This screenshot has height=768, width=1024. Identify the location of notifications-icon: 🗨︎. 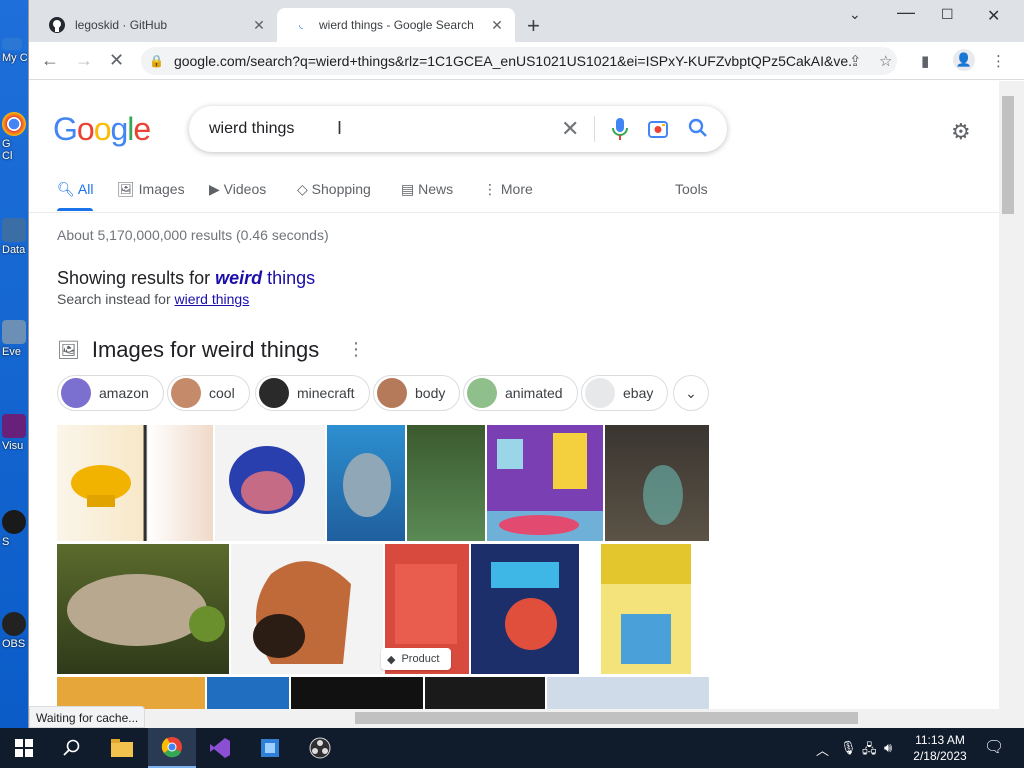
(994, 747).